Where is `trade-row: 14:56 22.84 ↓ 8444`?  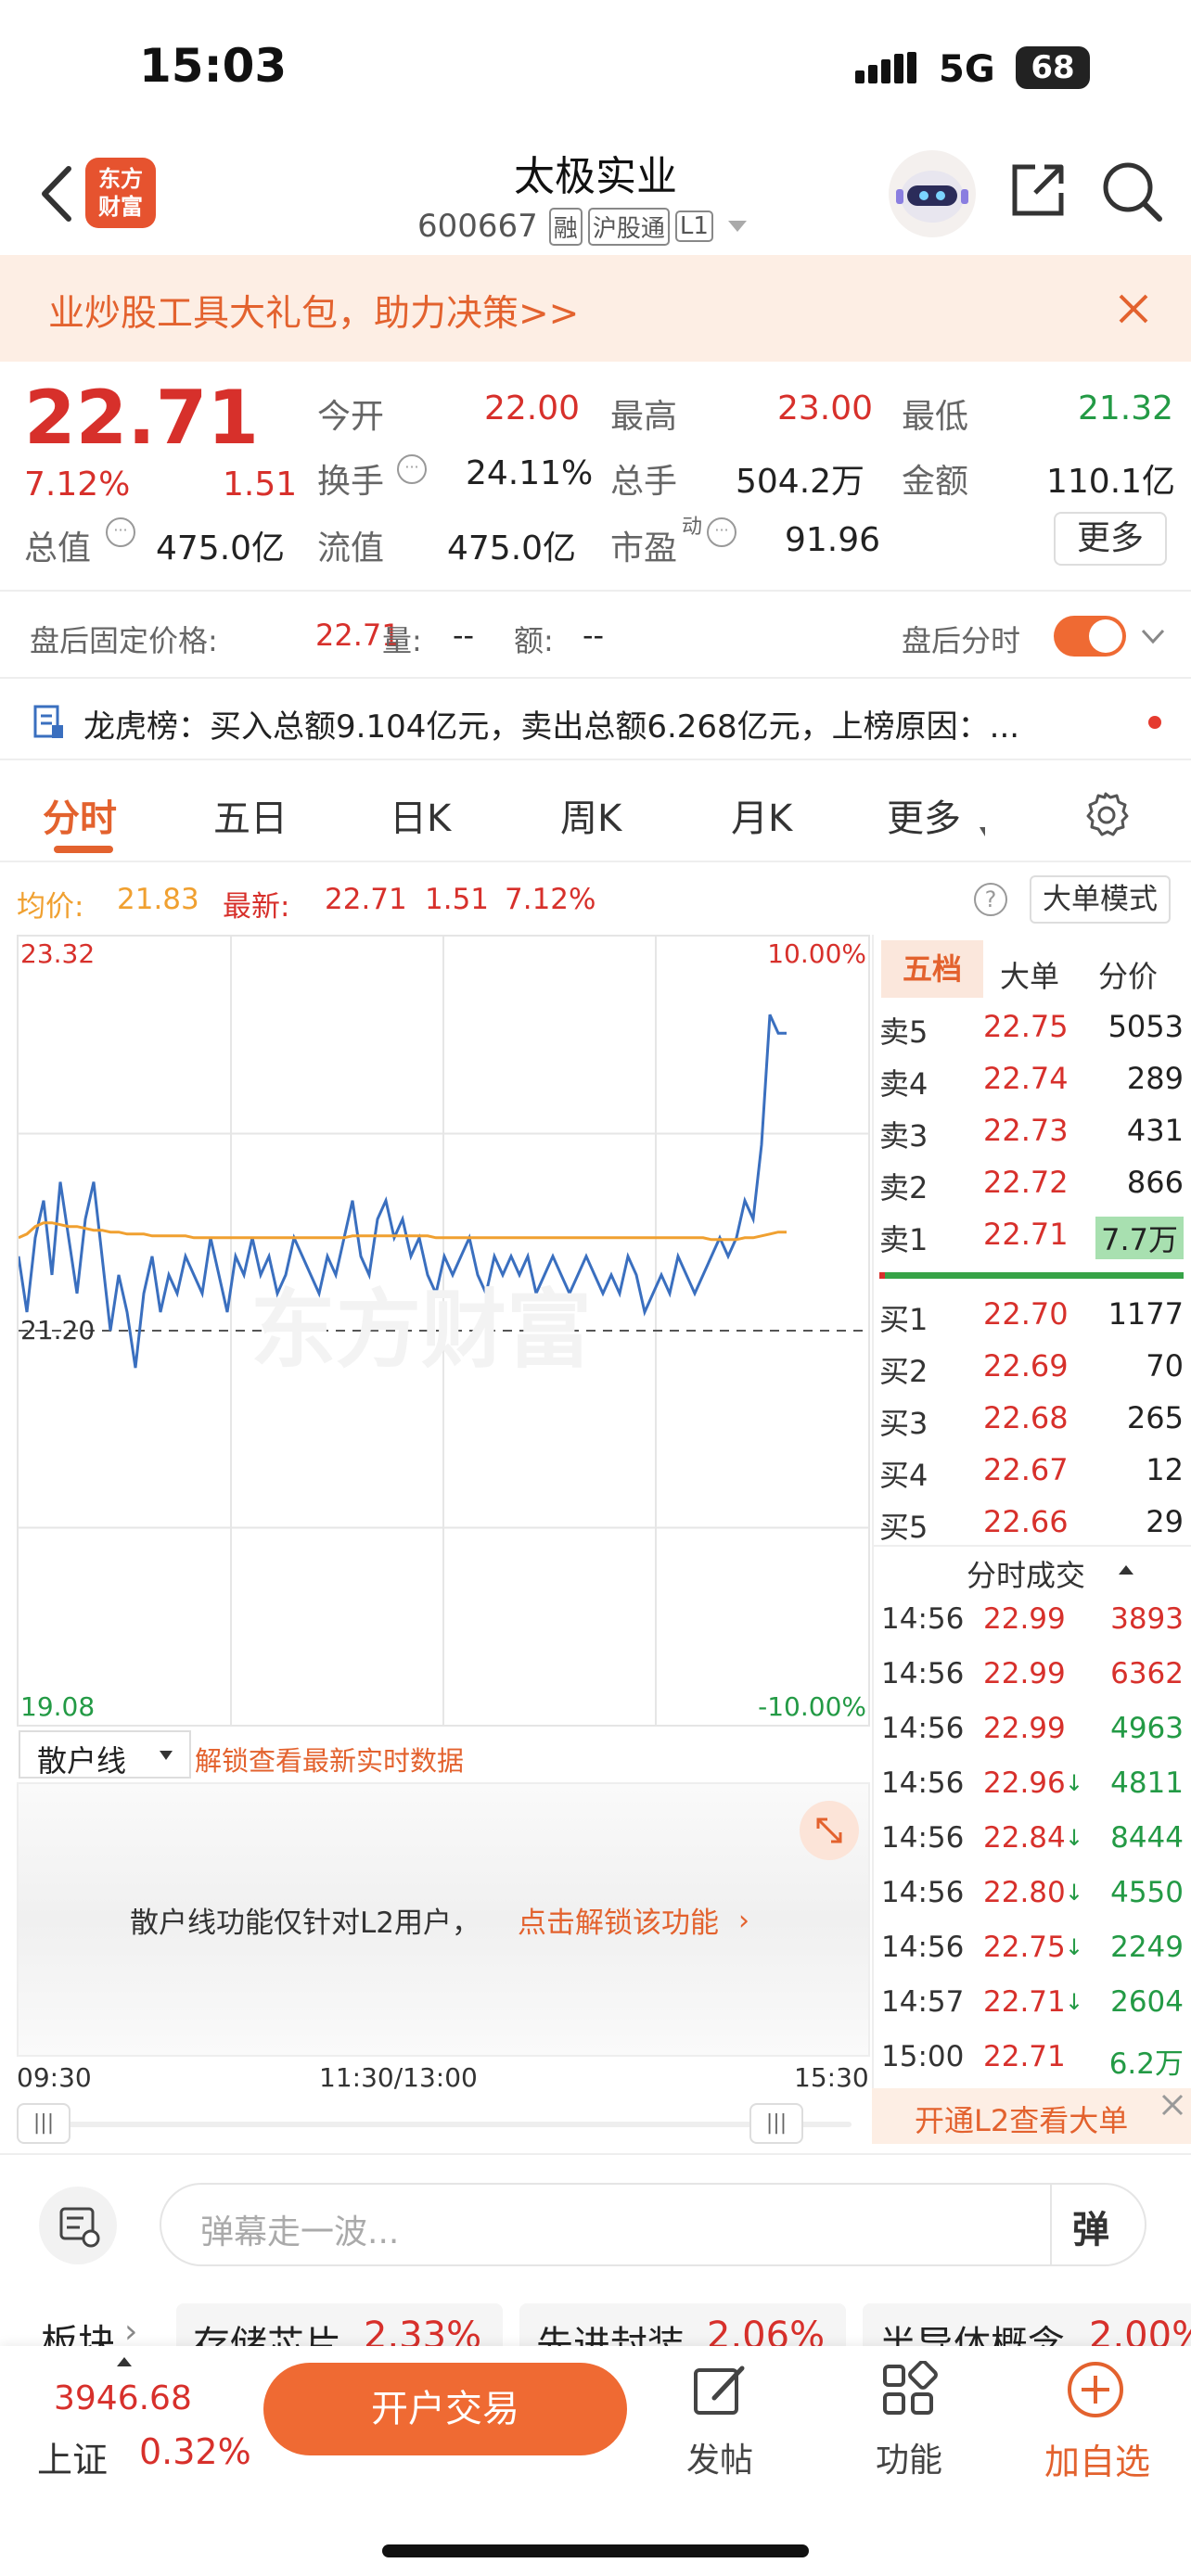 trade-row: 14:56 22.84 ↓ 8444 is located at coordinates (1032, 1841).